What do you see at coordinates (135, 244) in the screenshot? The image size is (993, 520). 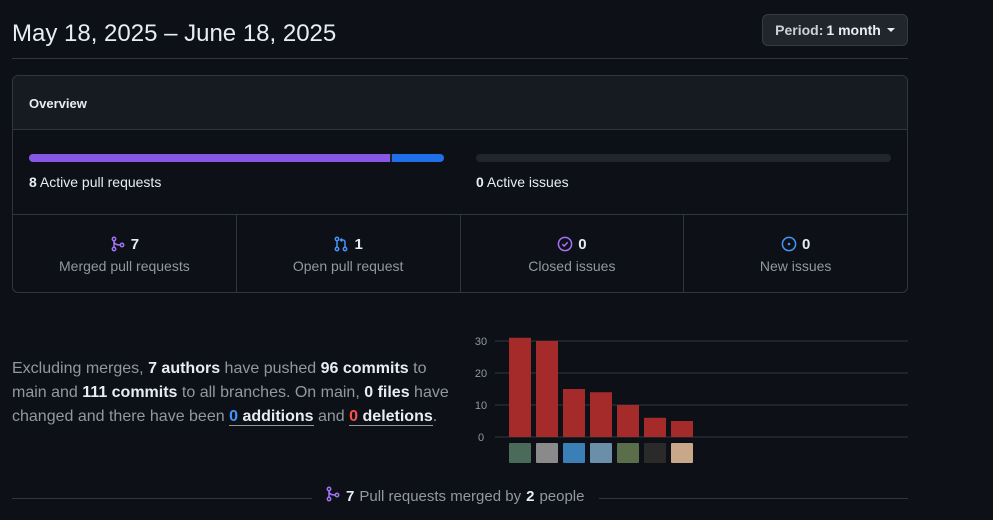 I see `merged-prs-count: 7` at bounding box center [135, 244].